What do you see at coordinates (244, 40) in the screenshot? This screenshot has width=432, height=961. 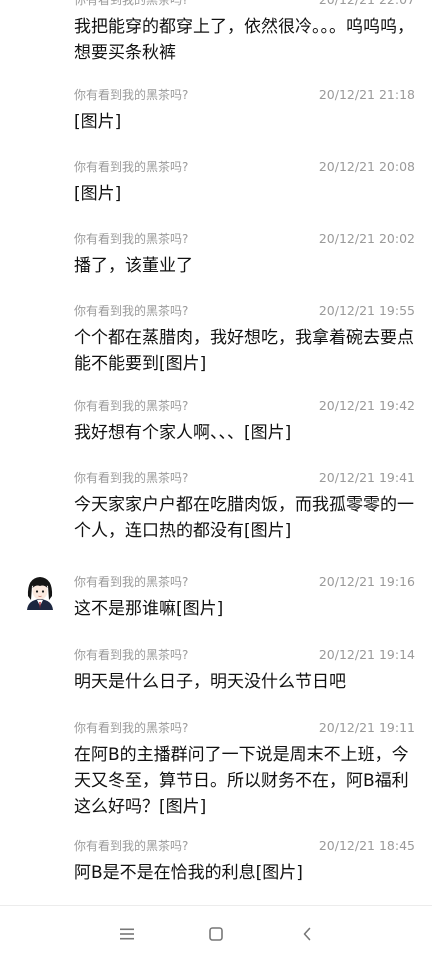 I see `message-text: 我把能穿的都穿上了，依然很冷。。。呜呜呜，想要买条秋裤` at bounding box center [244, 40].